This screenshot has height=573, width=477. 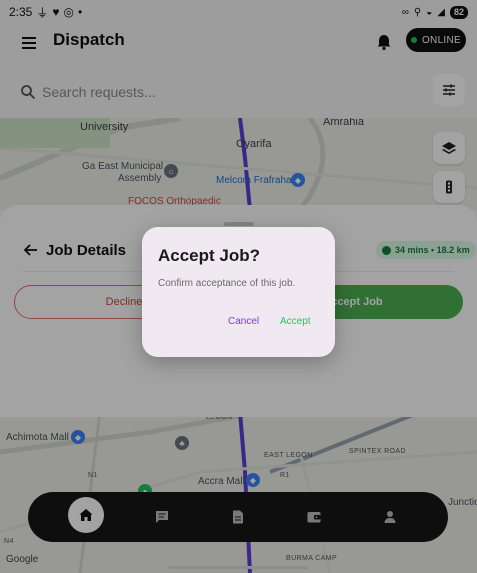 What do you see at coordinates (243, 321) in the screenshot?
I see `cancel-button: Cancel` at bounding box center [243, 321].